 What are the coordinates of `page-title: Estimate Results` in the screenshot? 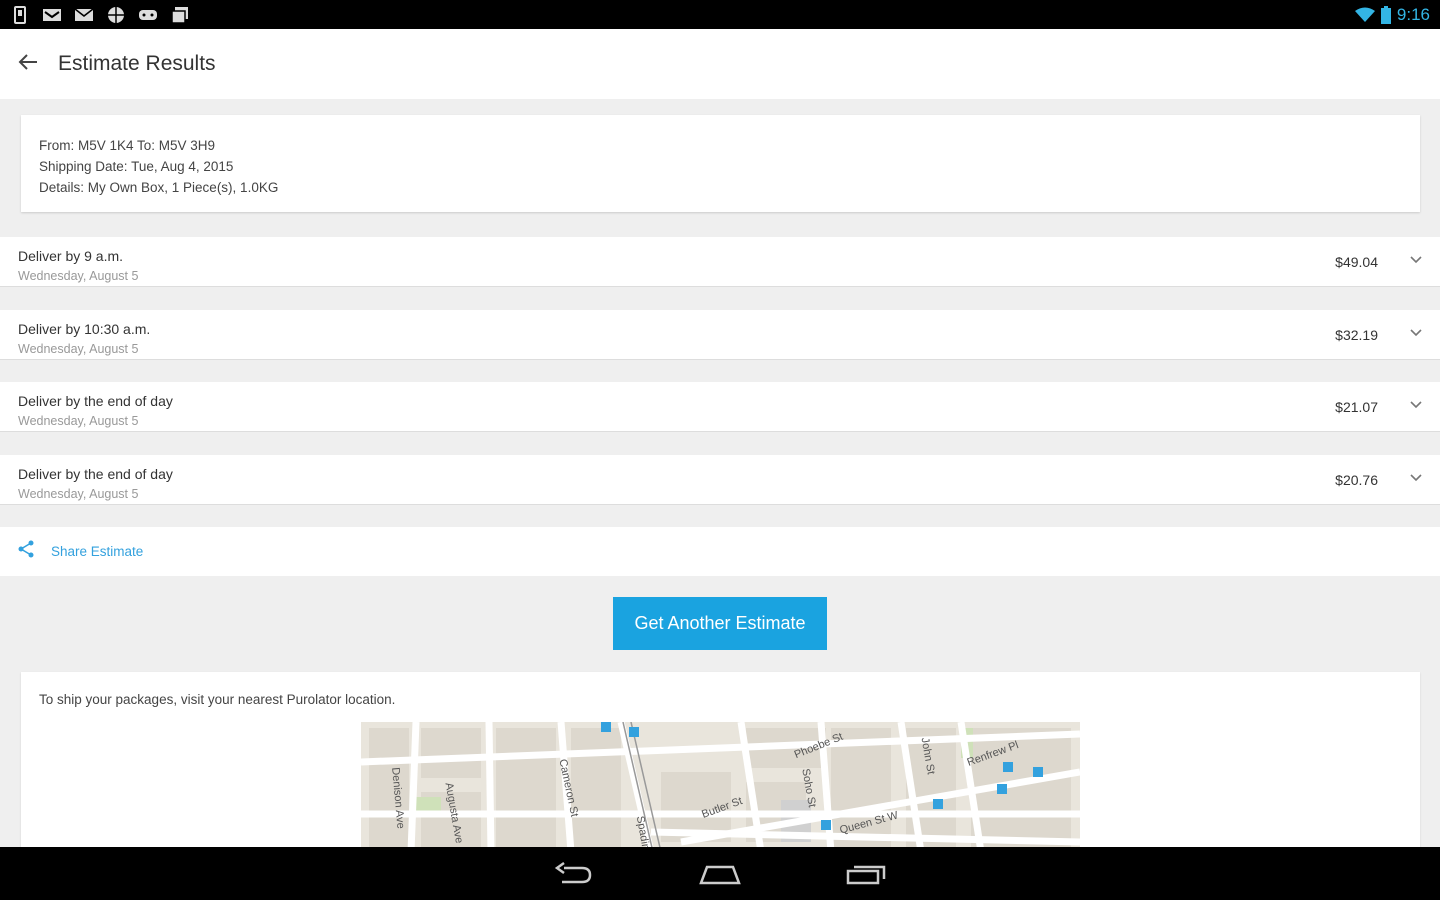 It's located at (137, 63).